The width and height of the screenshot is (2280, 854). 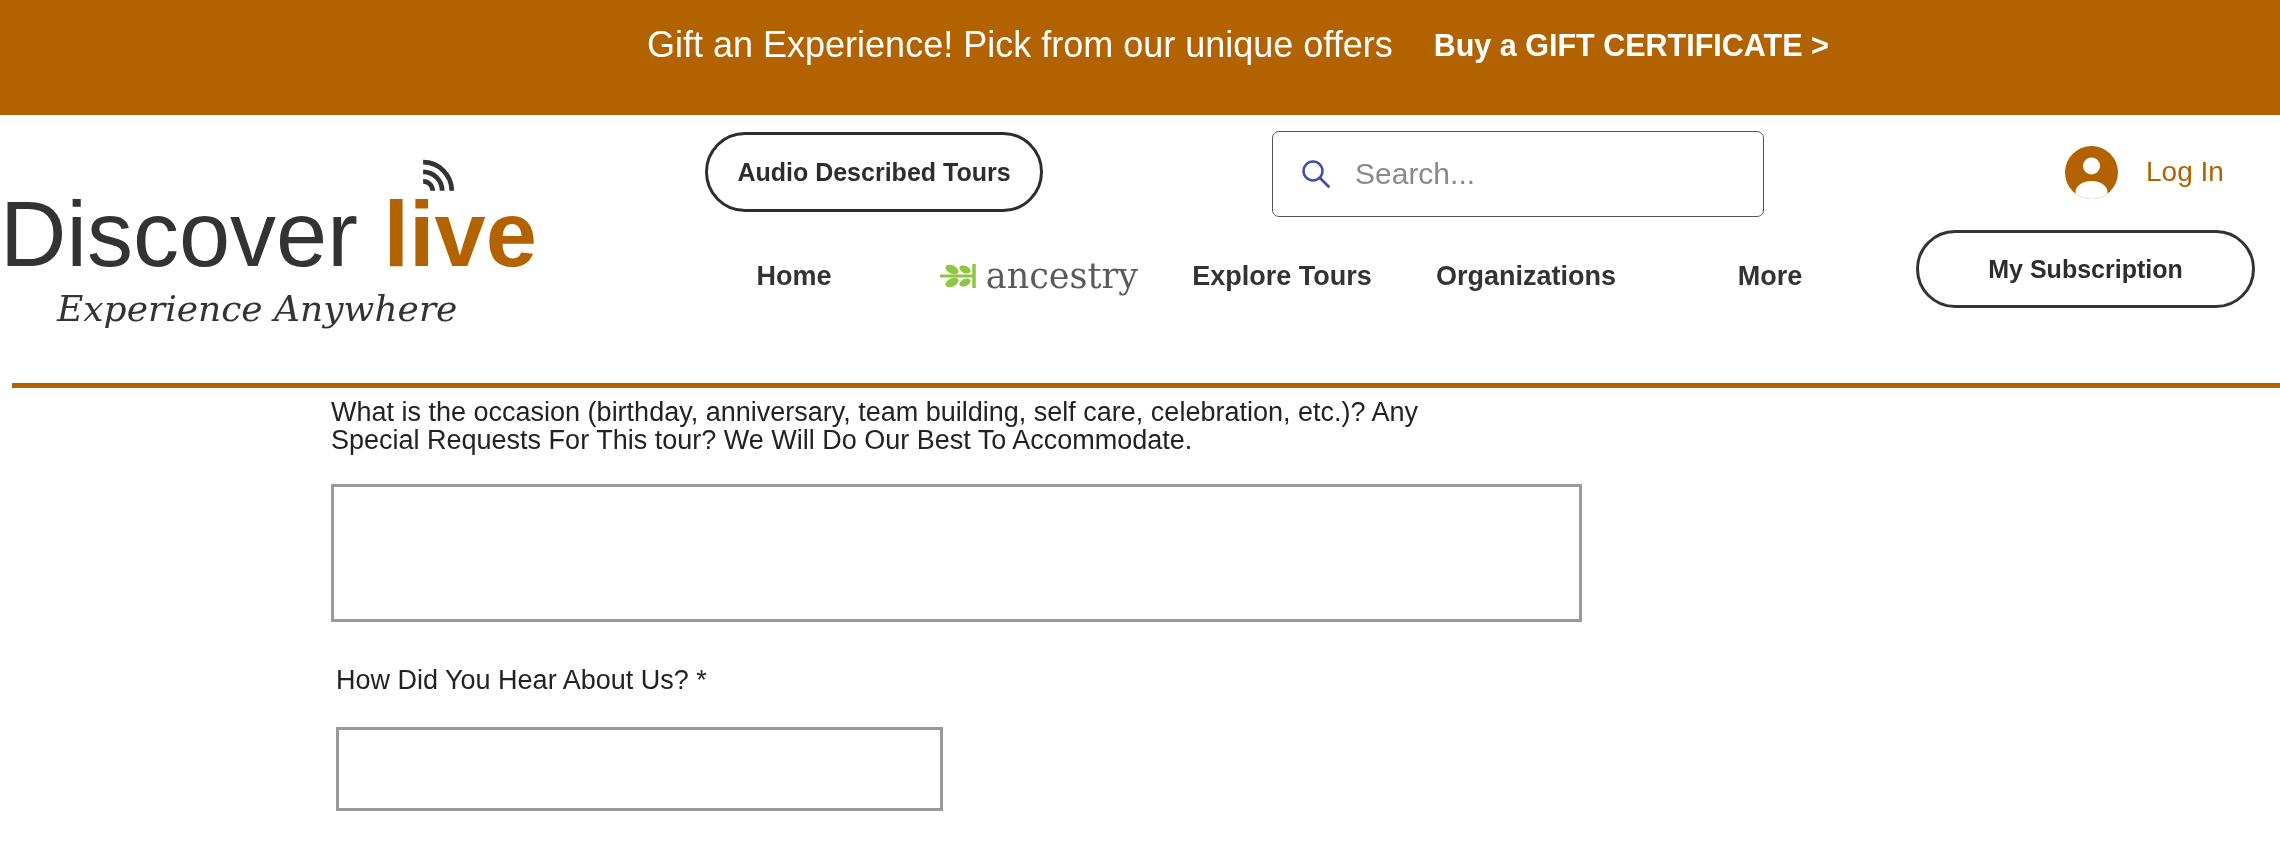 I want to click on field-label: What is the occasion (birthday, anniversary, team building, self care, celebration, etc.)? Any Special Requests For This tour? We Will Do Our Best To Accommodate., so click(x=875, y=426).